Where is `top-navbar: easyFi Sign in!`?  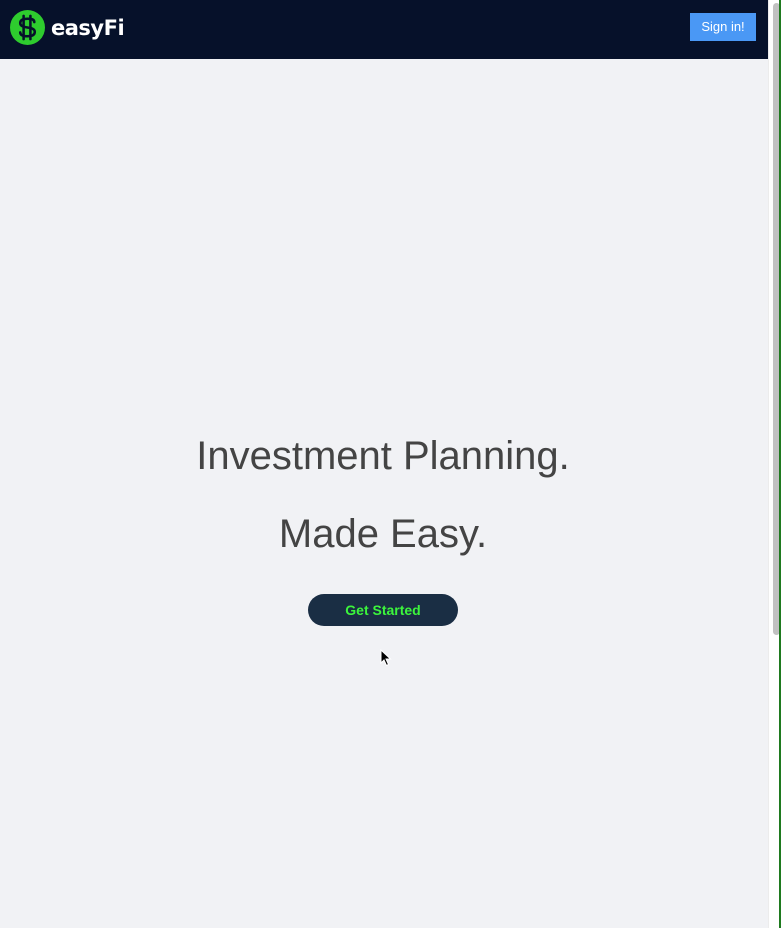
top-navbar: easyFi Sign in! is located at coordinates (384, 29).